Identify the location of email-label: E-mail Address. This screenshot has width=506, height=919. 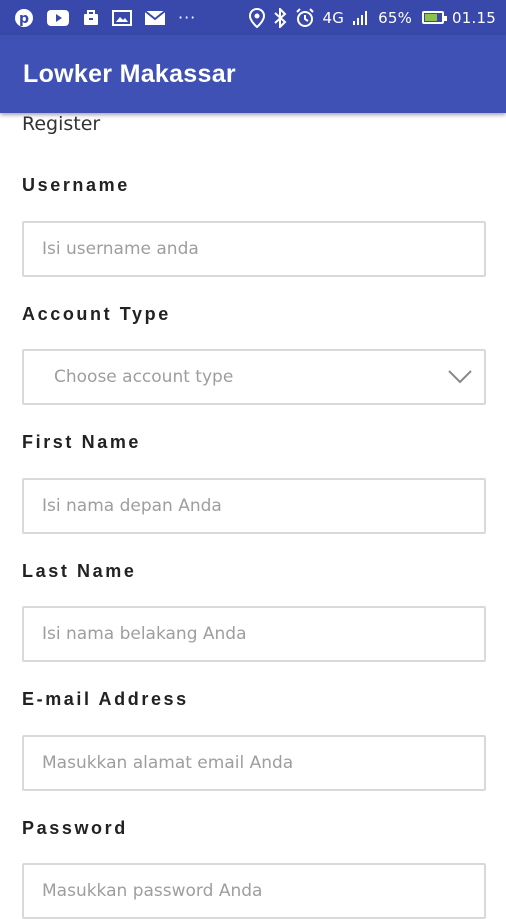
(105, 699).